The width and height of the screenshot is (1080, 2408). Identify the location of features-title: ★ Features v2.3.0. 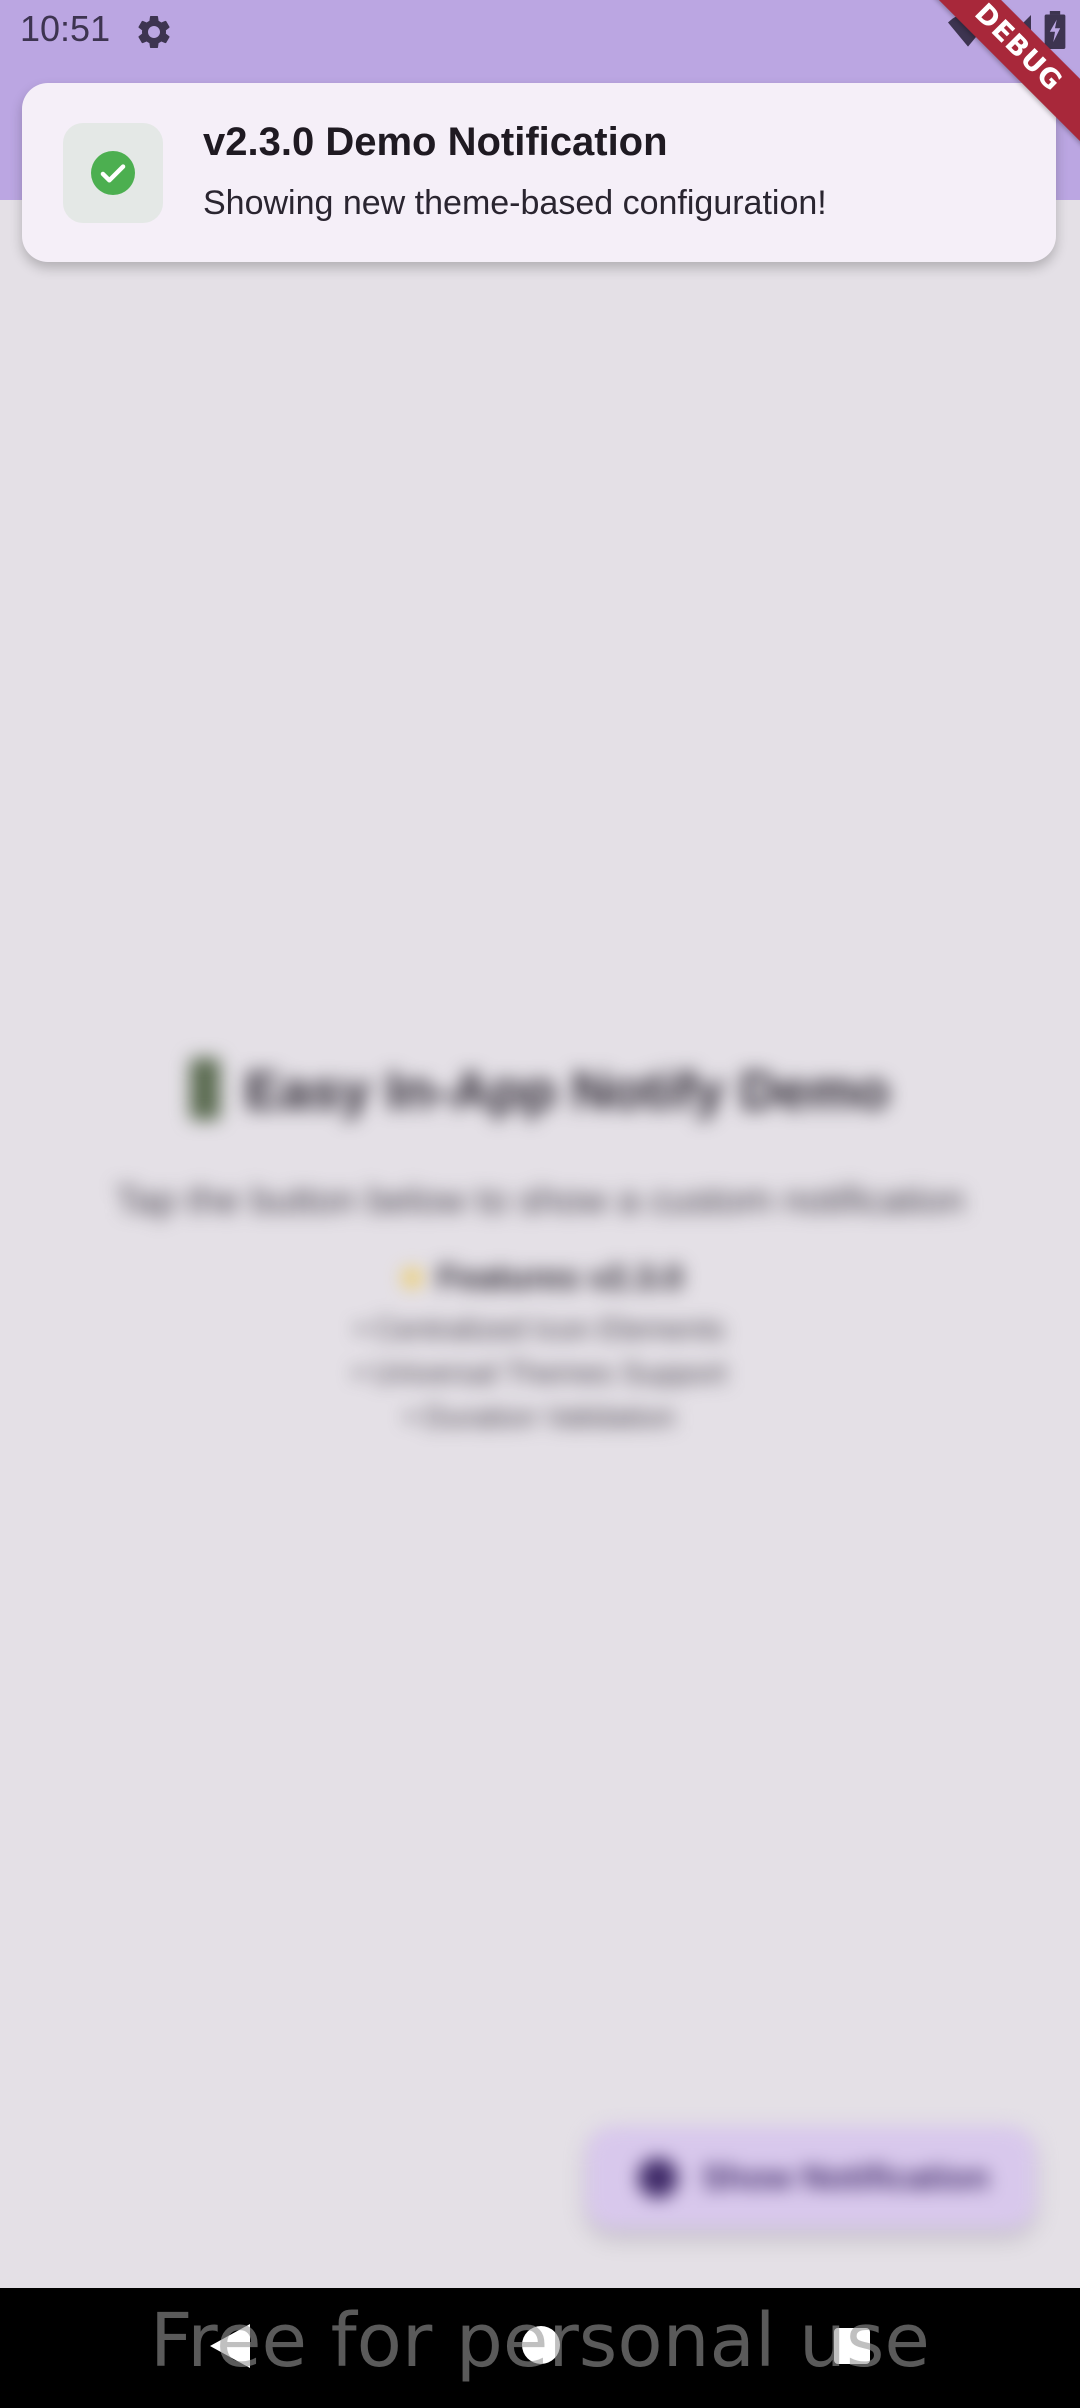
(540, 1278).